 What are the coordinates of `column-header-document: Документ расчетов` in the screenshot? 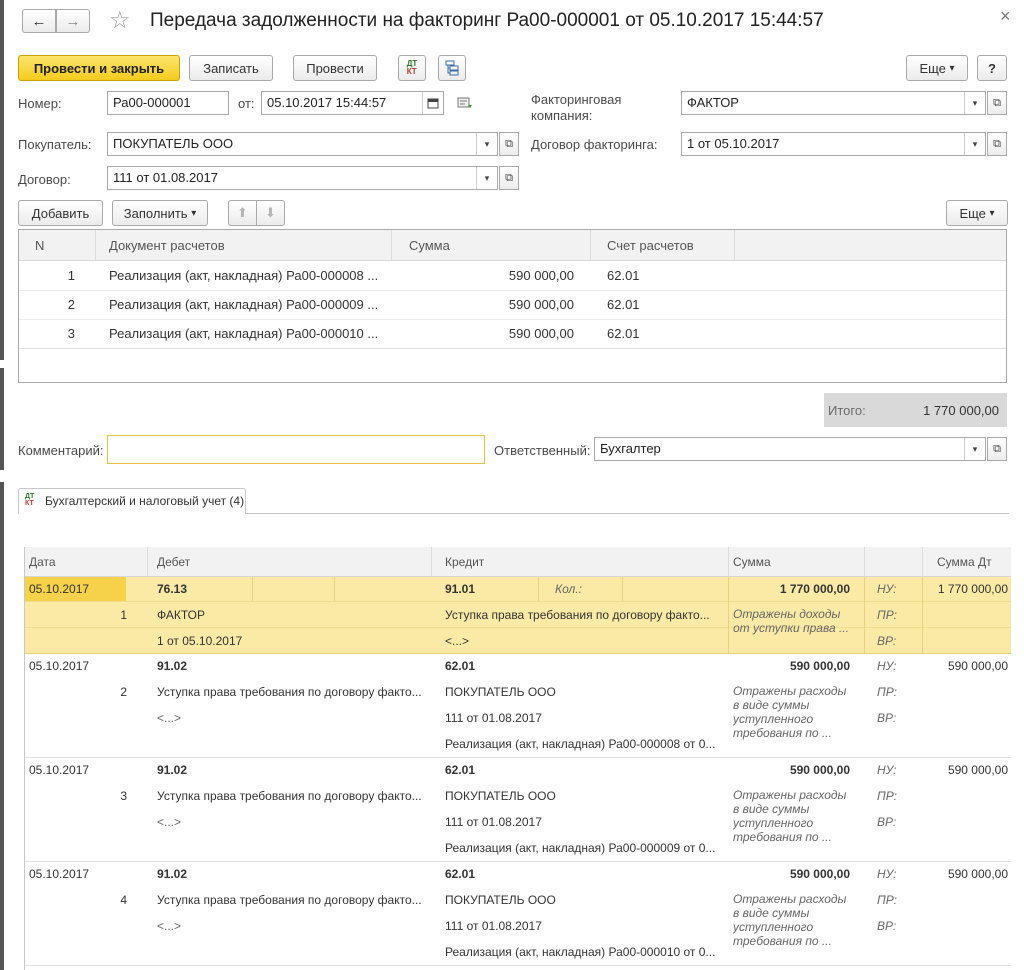 It's located at (167, 245).